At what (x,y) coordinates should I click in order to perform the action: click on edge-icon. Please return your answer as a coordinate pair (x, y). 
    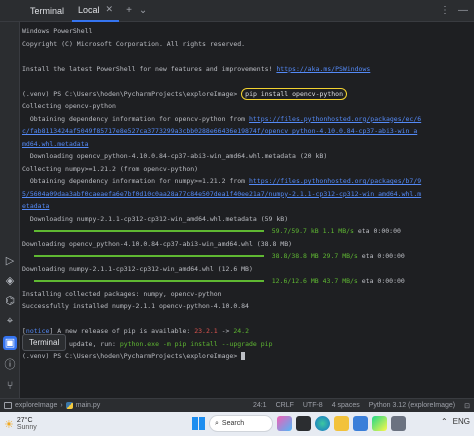
    Looking at the image, I should click on (322, 423).